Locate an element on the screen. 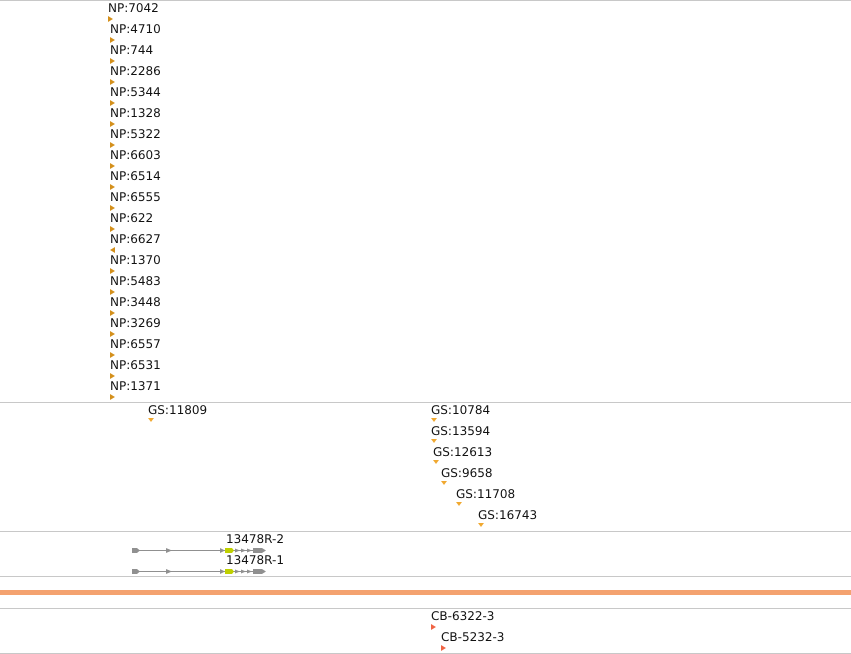  feature-label: NP:1370 is located at coordinates (135, 260).